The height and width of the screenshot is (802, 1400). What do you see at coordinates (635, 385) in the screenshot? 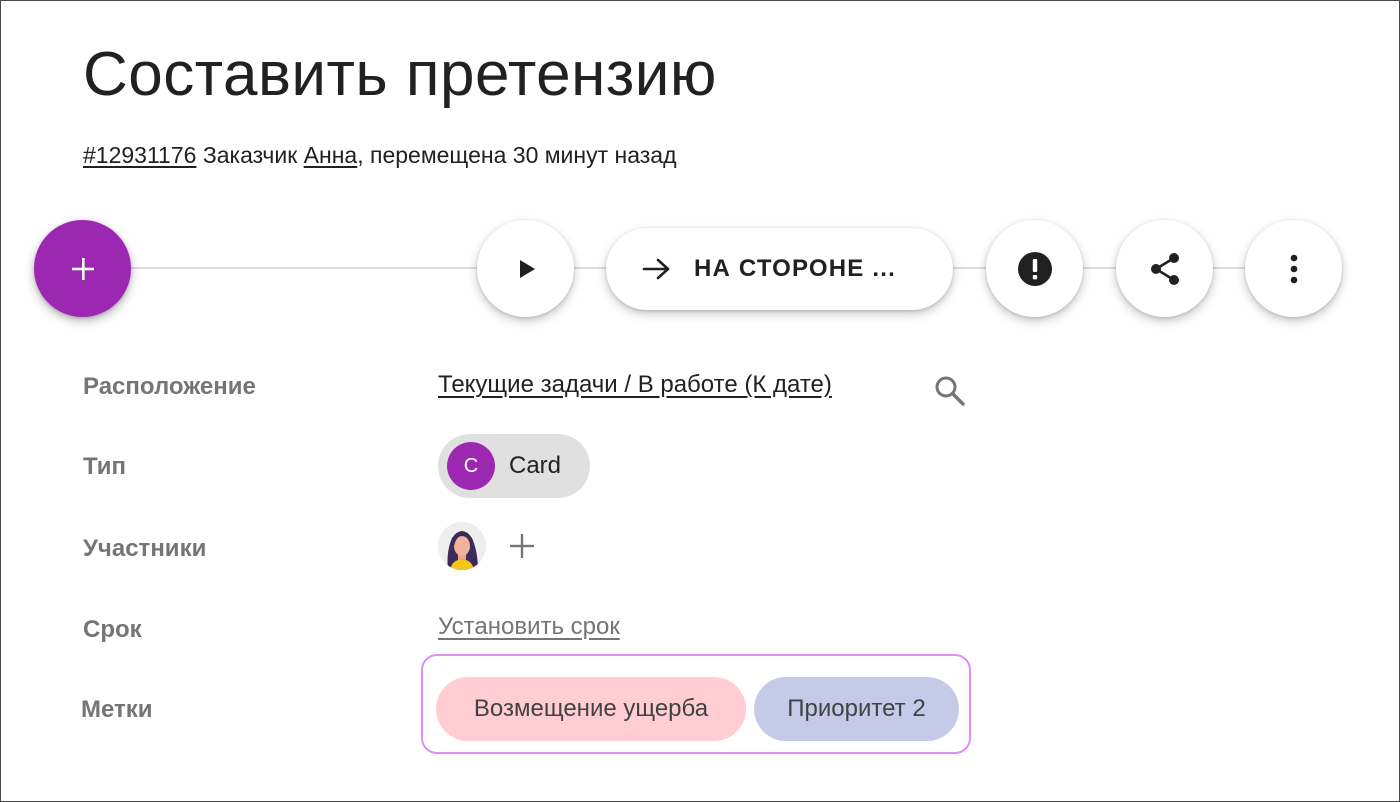
I see `location-link: Текущие задачи / В работе (К дате)` at bounding box center [635, 385].